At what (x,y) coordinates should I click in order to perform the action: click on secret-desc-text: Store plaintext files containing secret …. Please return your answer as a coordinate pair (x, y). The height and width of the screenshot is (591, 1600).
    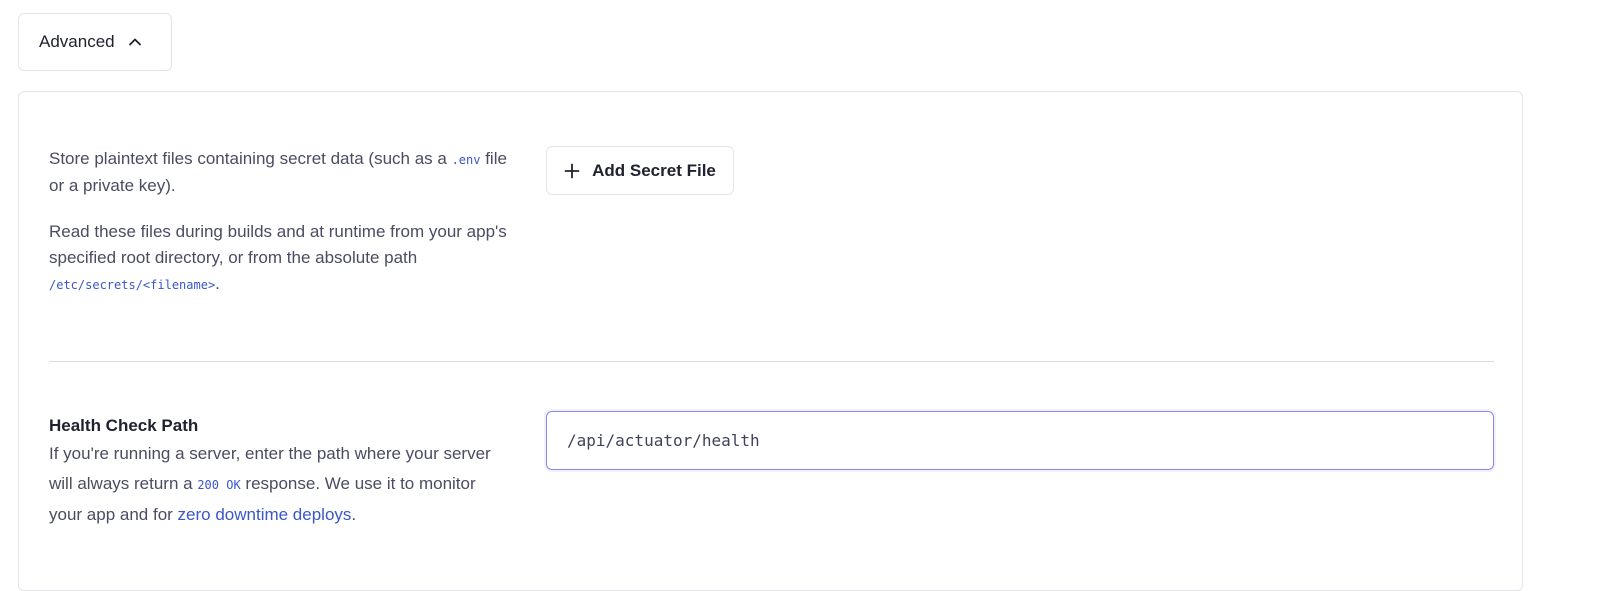
    Looking at the image, I should click on (250, 158).